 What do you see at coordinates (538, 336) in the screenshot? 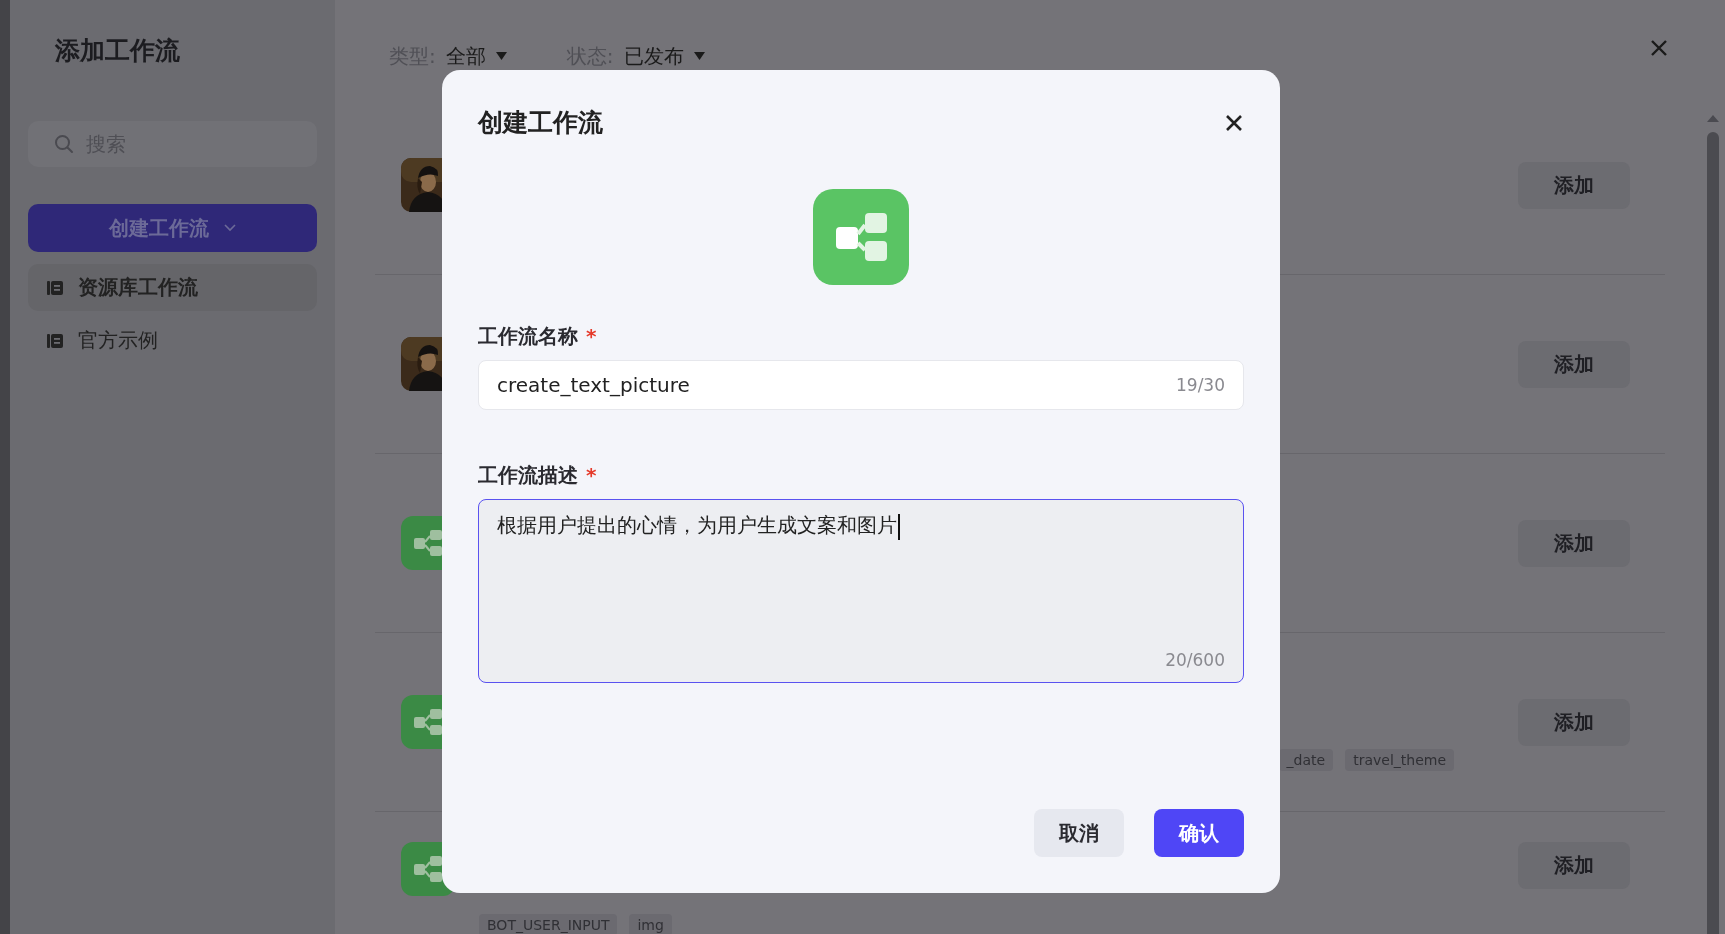
I see `field-label: 工作流名称 *` at bounding box center [538, 336].